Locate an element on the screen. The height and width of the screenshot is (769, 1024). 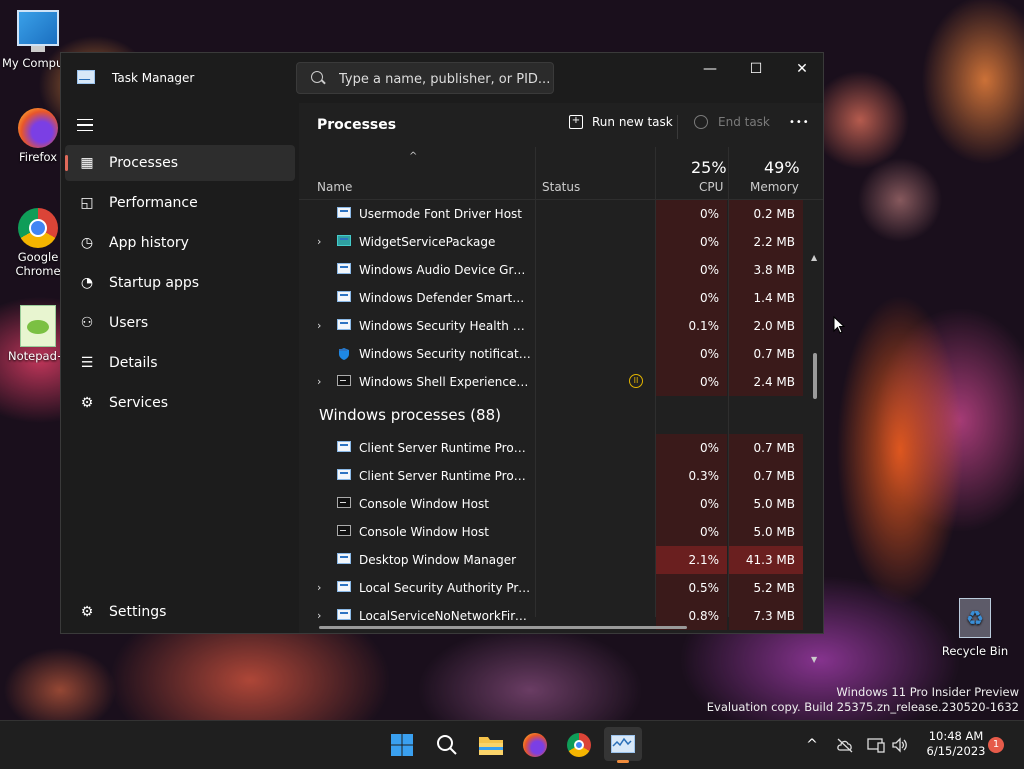
process-name: Desktop Window Manager is located at coordinates (438, 560).